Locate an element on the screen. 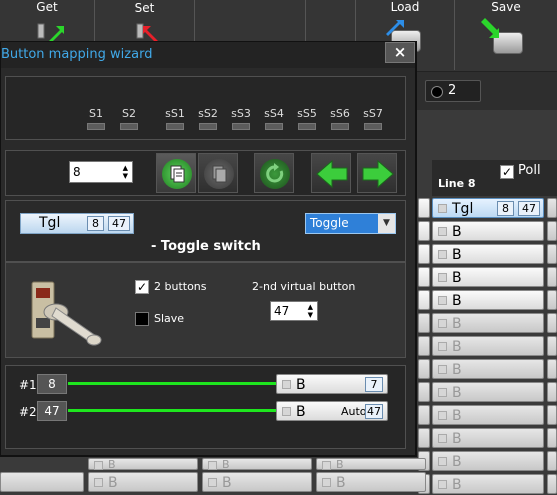 Image resolution: width=557 pixels, height=495 pixels. next-button is located at coordinates (377, 173).